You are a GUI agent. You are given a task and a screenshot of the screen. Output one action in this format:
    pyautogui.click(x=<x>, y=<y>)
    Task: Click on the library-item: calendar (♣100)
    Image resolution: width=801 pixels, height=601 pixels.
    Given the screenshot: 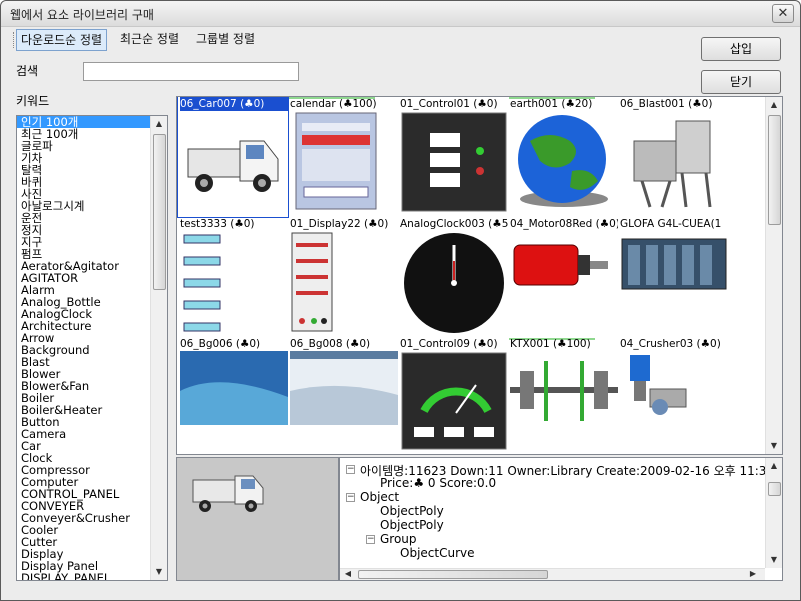 What is the action you would take?
    pyautogui.click(x=343, y=157)
    